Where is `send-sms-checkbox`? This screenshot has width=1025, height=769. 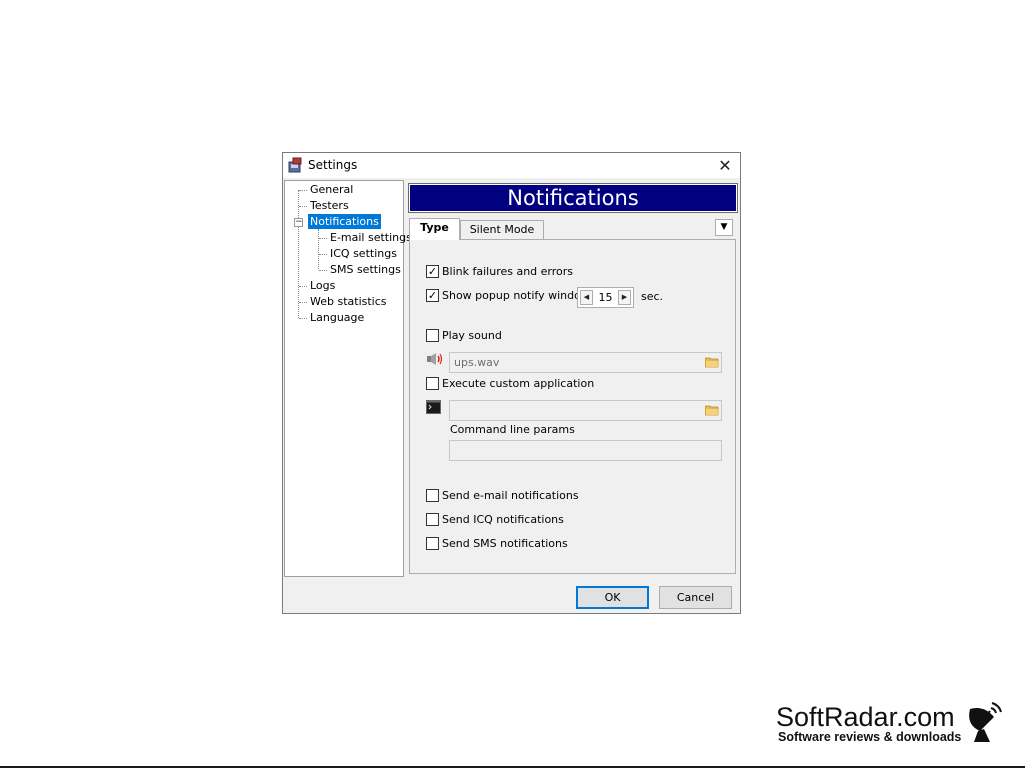
send-sms-checkbox is located at coordinates (432, 543).